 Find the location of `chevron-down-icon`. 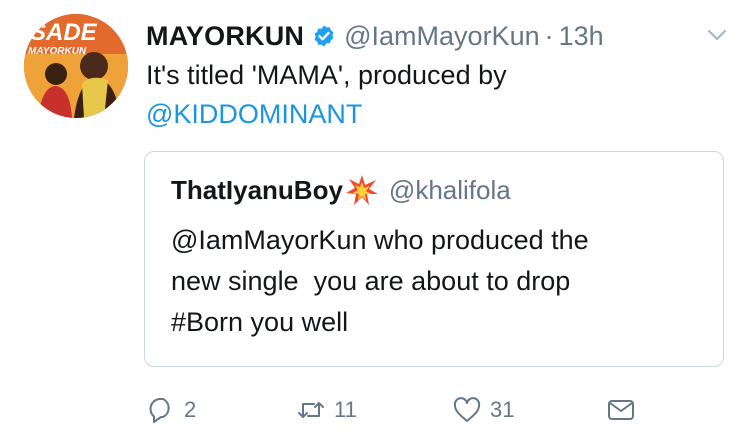

chevron-down-icon is located at coordinates (717, 35).